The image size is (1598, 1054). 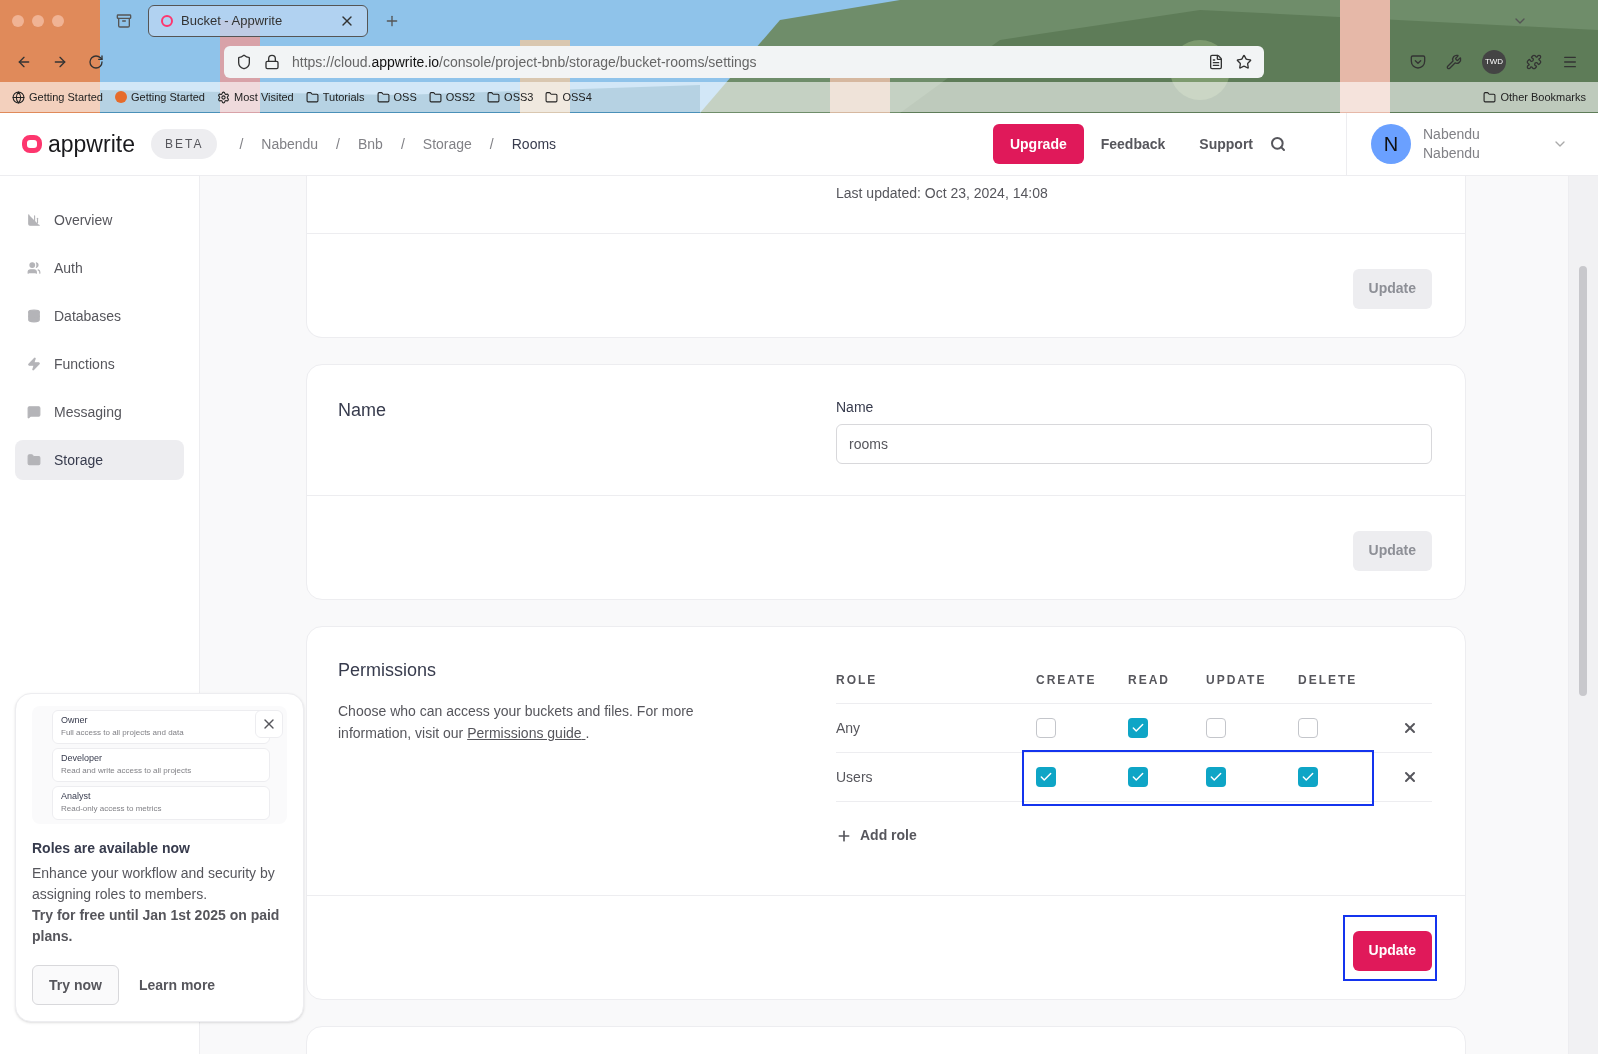 What do you see at coordinates (99, 268) in the screenshot?
I see `sidebar-item: Auth` at bounding box center [99, 268].